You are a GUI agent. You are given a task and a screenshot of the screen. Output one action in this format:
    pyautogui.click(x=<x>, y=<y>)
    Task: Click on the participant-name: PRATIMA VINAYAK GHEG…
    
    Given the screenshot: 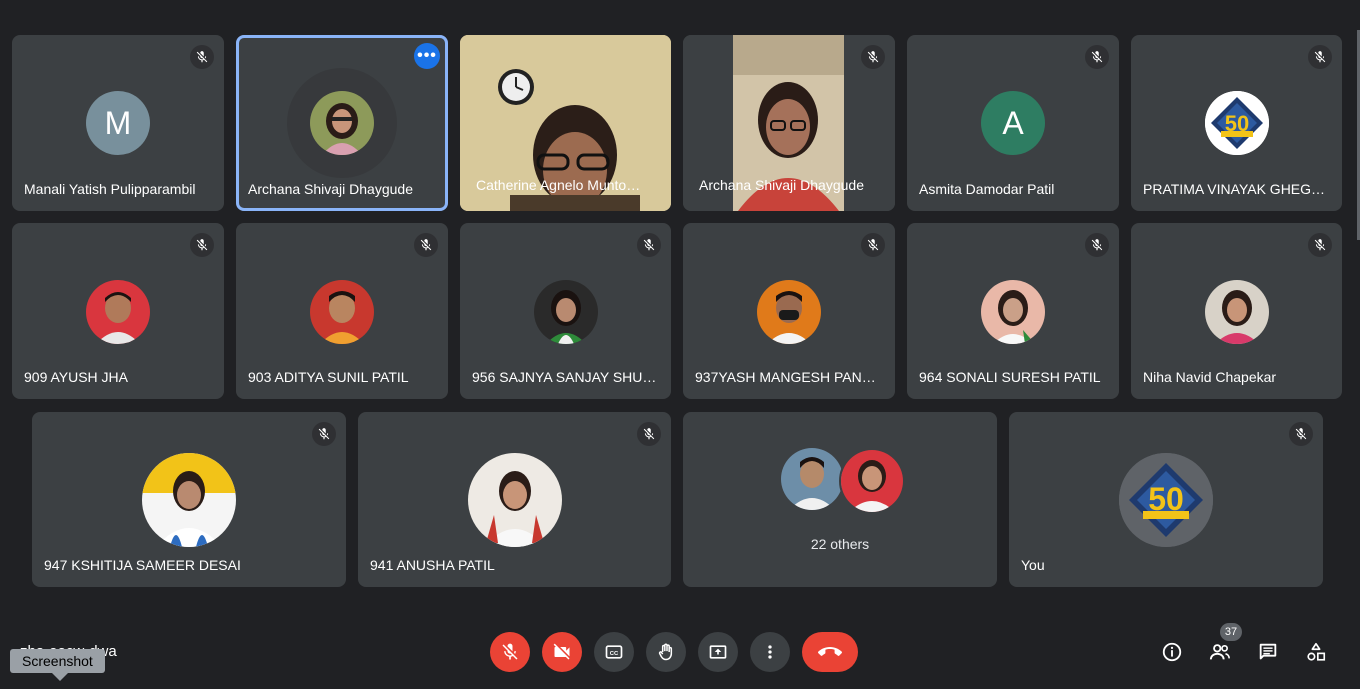 What is the action you would take?
    pyautogui.click(x=1234, y=189)
    